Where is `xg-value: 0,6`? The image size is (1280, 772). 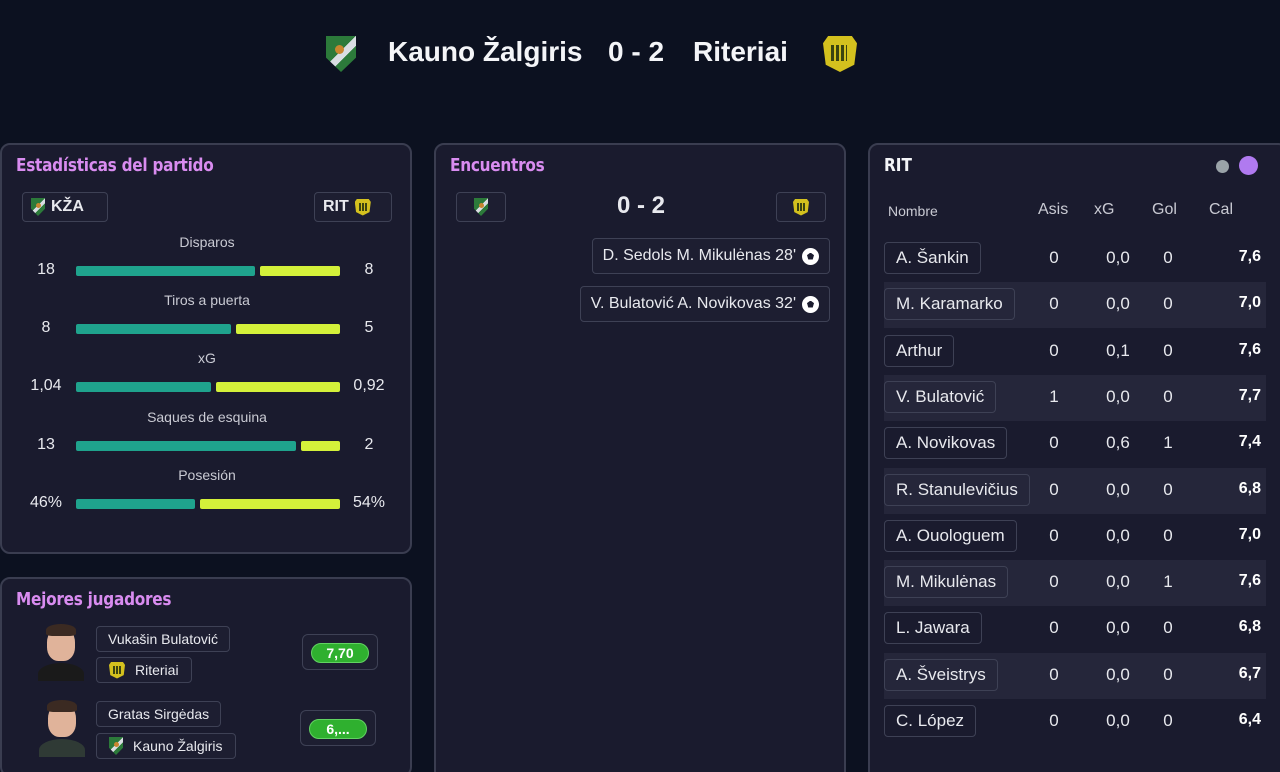 xg-value: 0,6 is located at coordinates (1118, 443).